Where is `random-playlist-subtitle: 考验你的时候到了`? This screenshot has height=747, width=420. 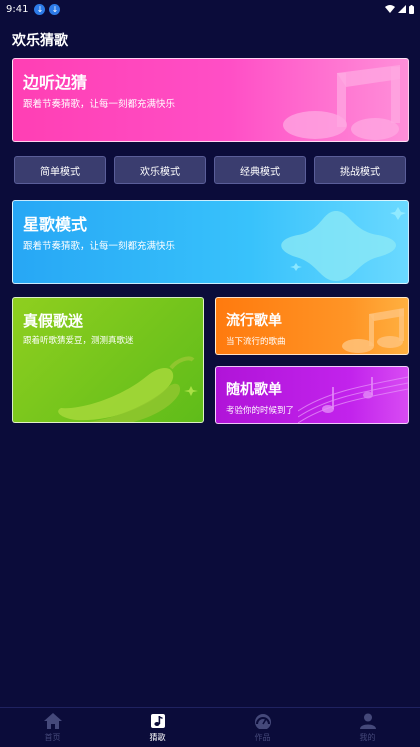
random-playlist-subtitle: 考验你的时候到了 is located at coordinates (260, 411).